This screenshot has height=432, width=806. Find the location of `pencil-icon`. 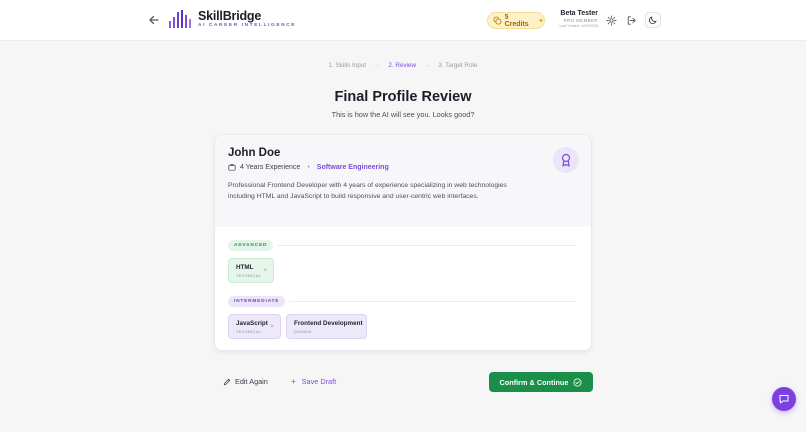

pencil-icon is located at coordinates (227, 381).